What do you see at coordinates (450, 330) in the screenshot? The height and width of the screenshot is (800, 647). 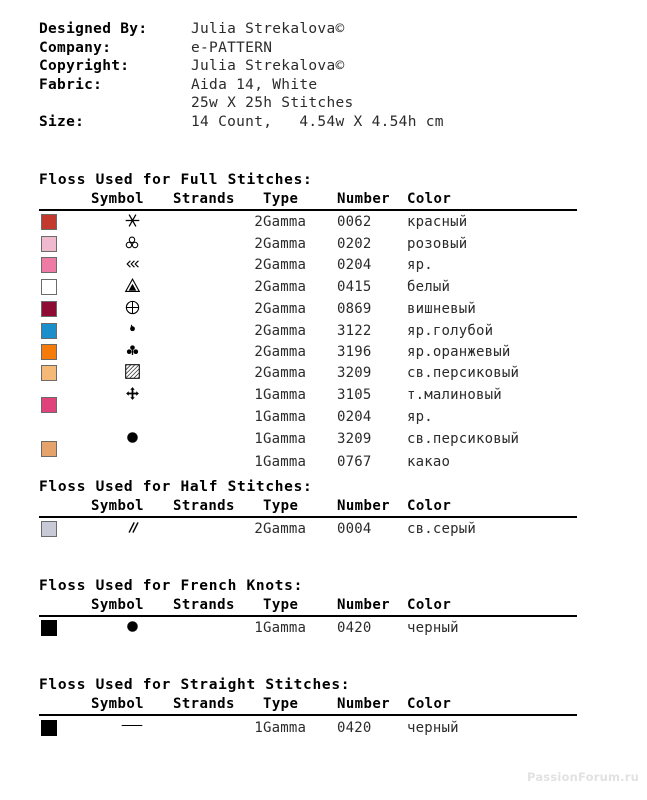 I see `color-name-cell: яр.голубой` at bounding box center [450, 330].